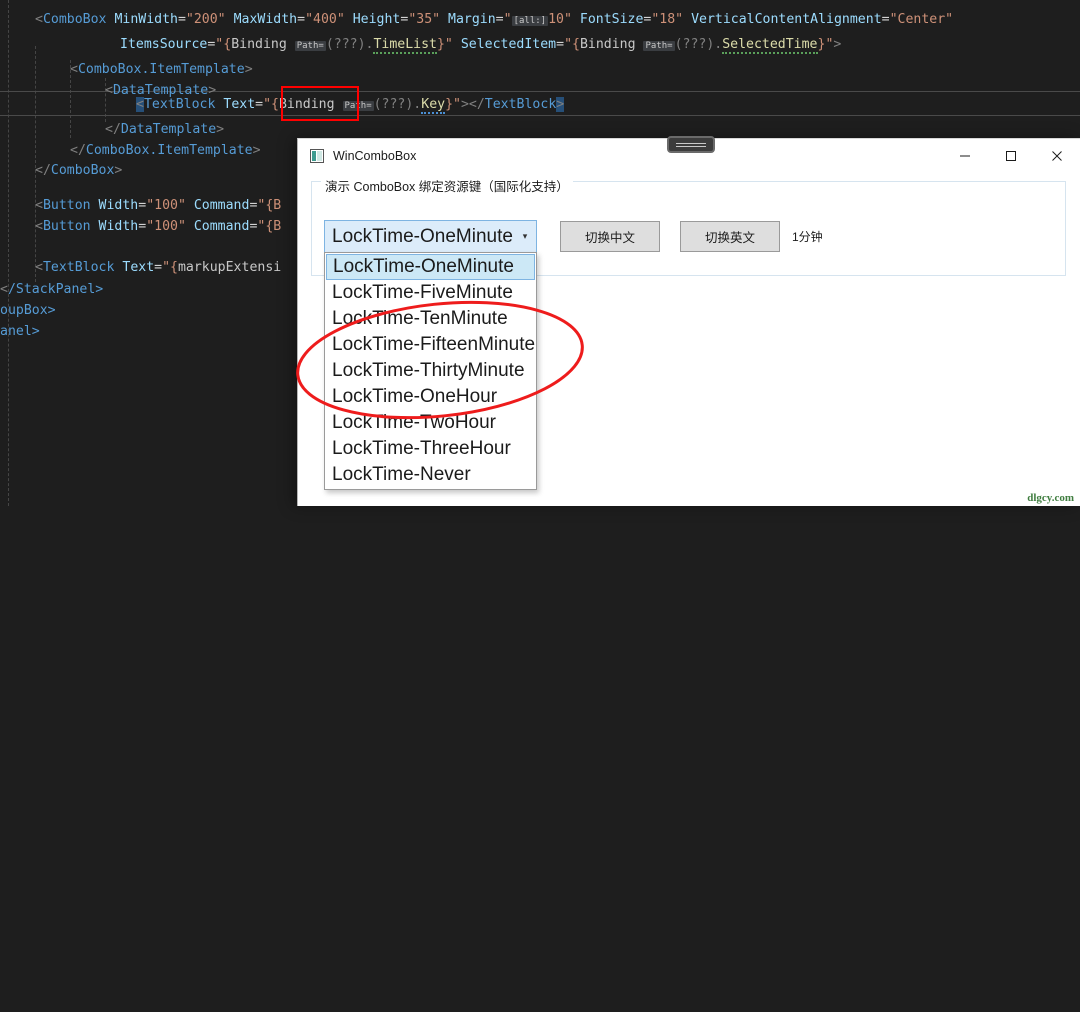  I want to click on dropdown-item: LockTime-ThreeHour, so click(430, 449).